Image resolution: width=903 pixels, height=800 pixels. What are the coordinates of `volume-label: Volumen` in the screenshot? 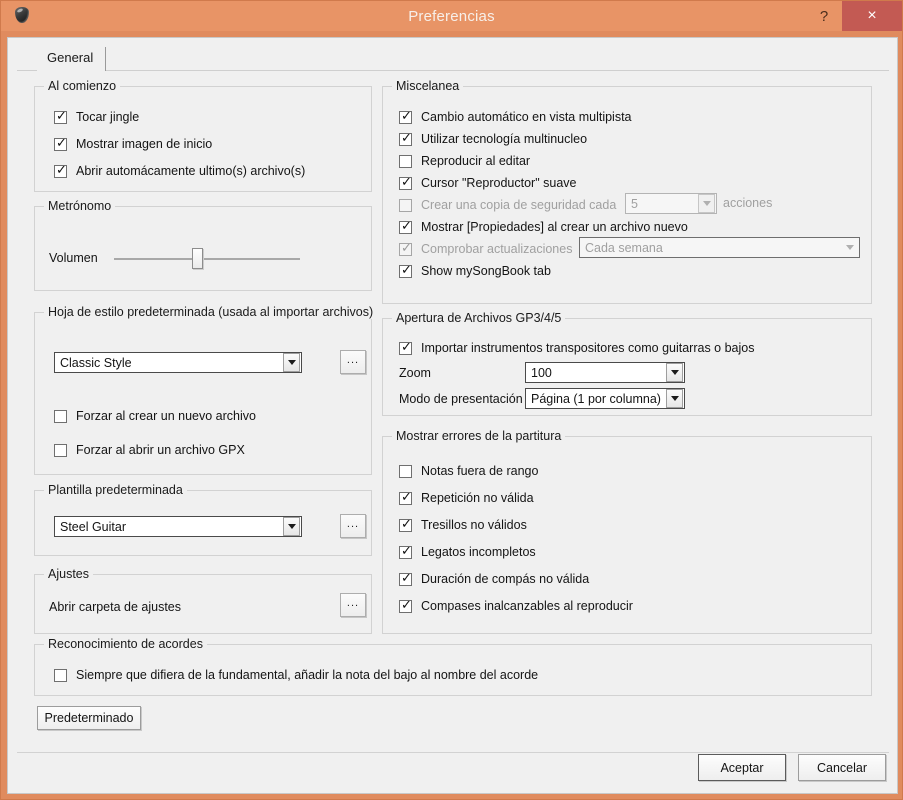 It's located at (73, 258).